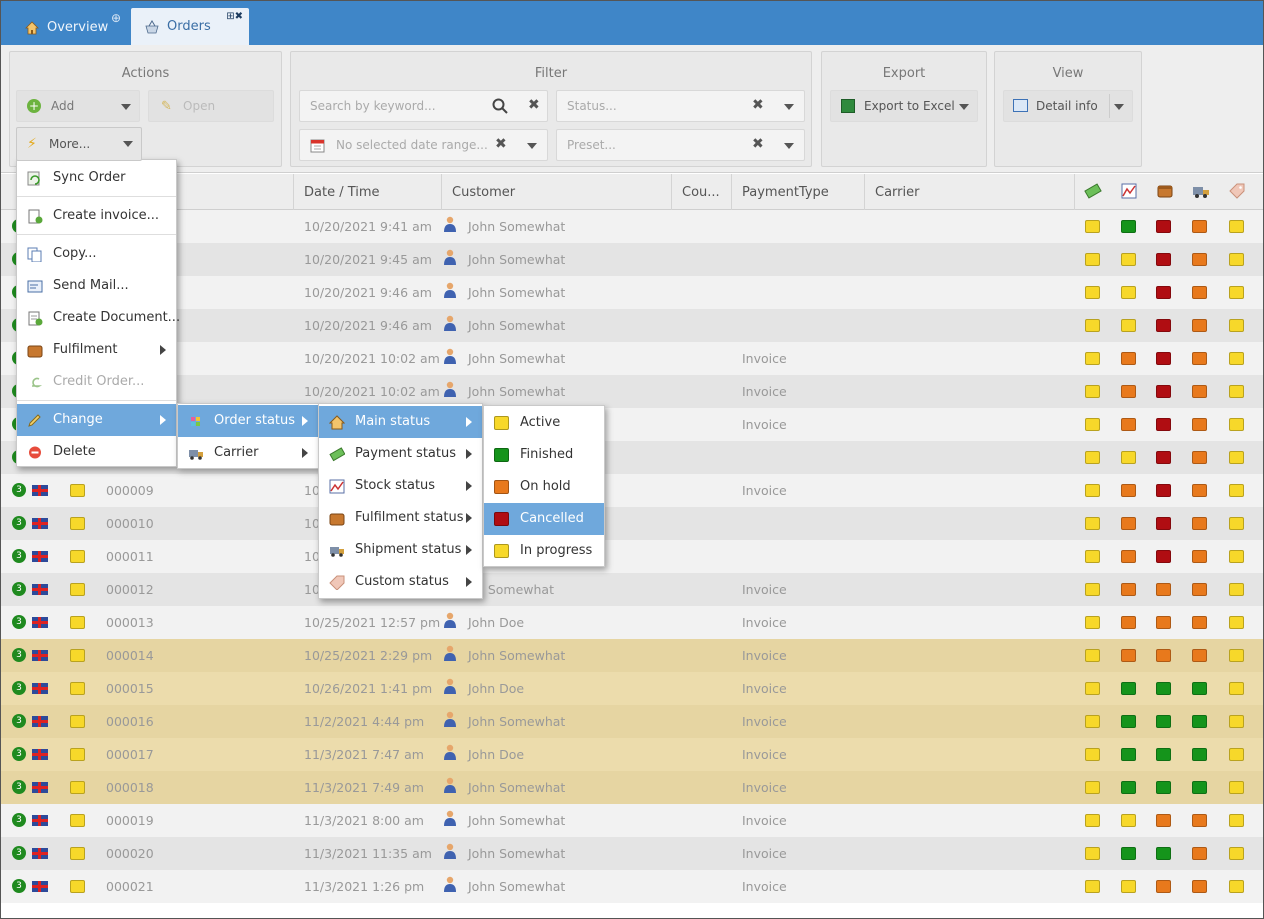 This screenshot has width=1264, height=919. What do you see at coordinates (400, 454) in the screenshot?
I see `menu-payment-status: Payment status` at bounding box center [400, 454].